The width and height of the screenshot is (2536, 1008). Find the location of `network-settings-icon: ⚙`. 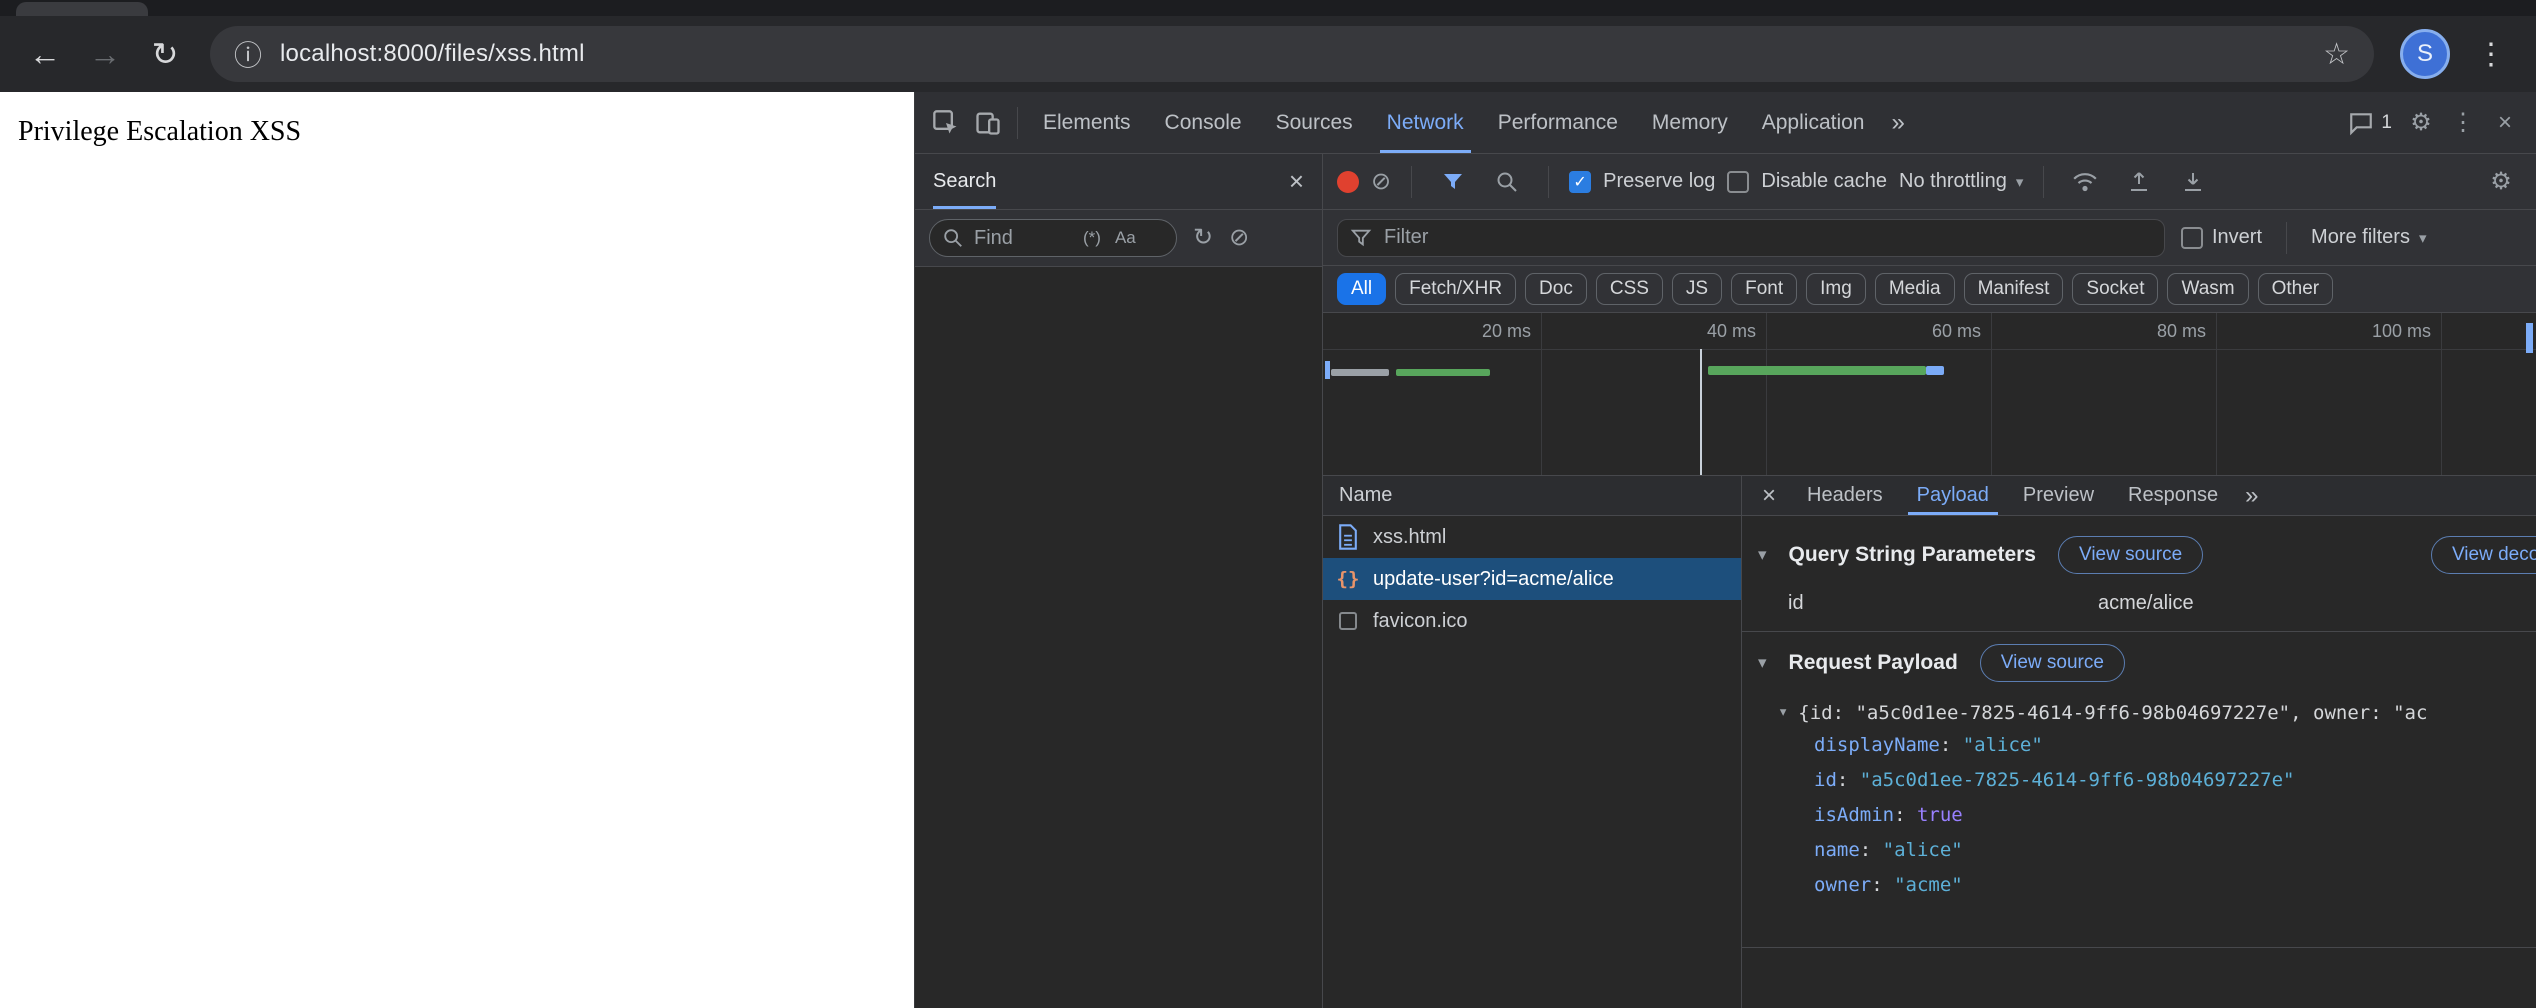

network-settings-icon: ⚙ is located at coordinates (2501, 182).